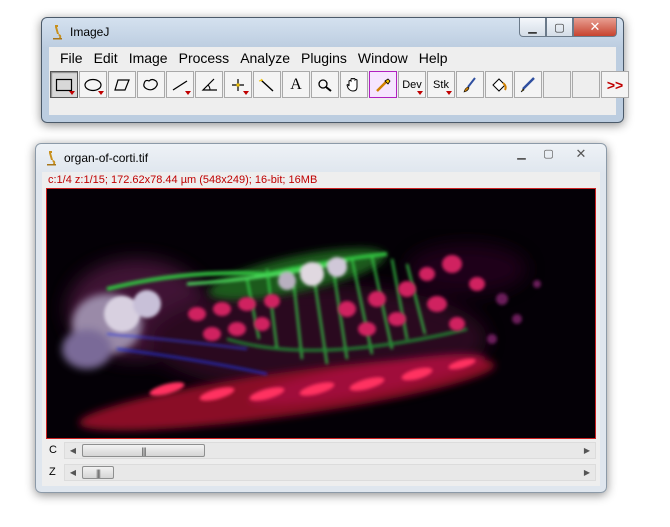 This screenshot has width=670, height=527. I want to click on hand-icon, so click(352, 84).